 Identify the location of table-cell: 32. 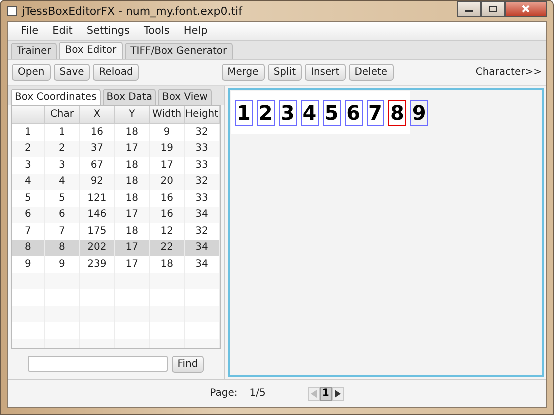
(202, 182).